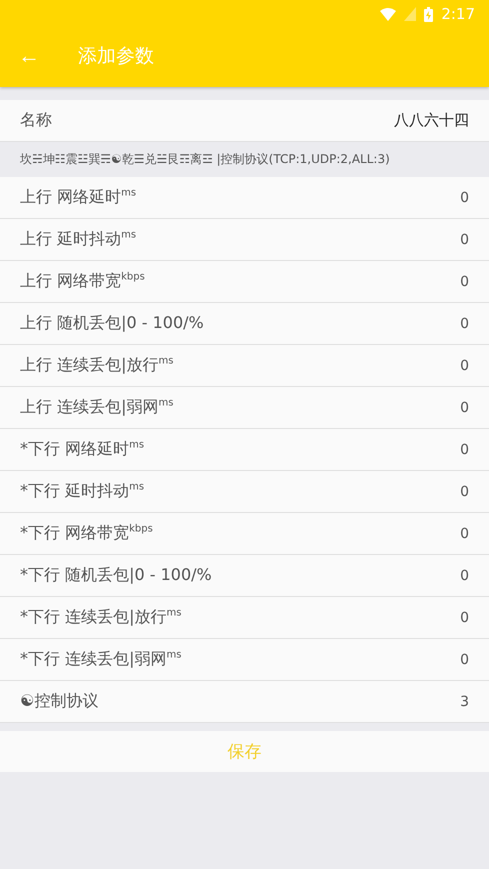 Image resolution: width=489 pixels, height=869 pixels. I want to click on hint-text: 坎☵坤☷震☳巽☴☯乾☰兑☱艮☶离☲ |控制协议(TCP:1,UDP:2,ALL:3), so click(244, 159).